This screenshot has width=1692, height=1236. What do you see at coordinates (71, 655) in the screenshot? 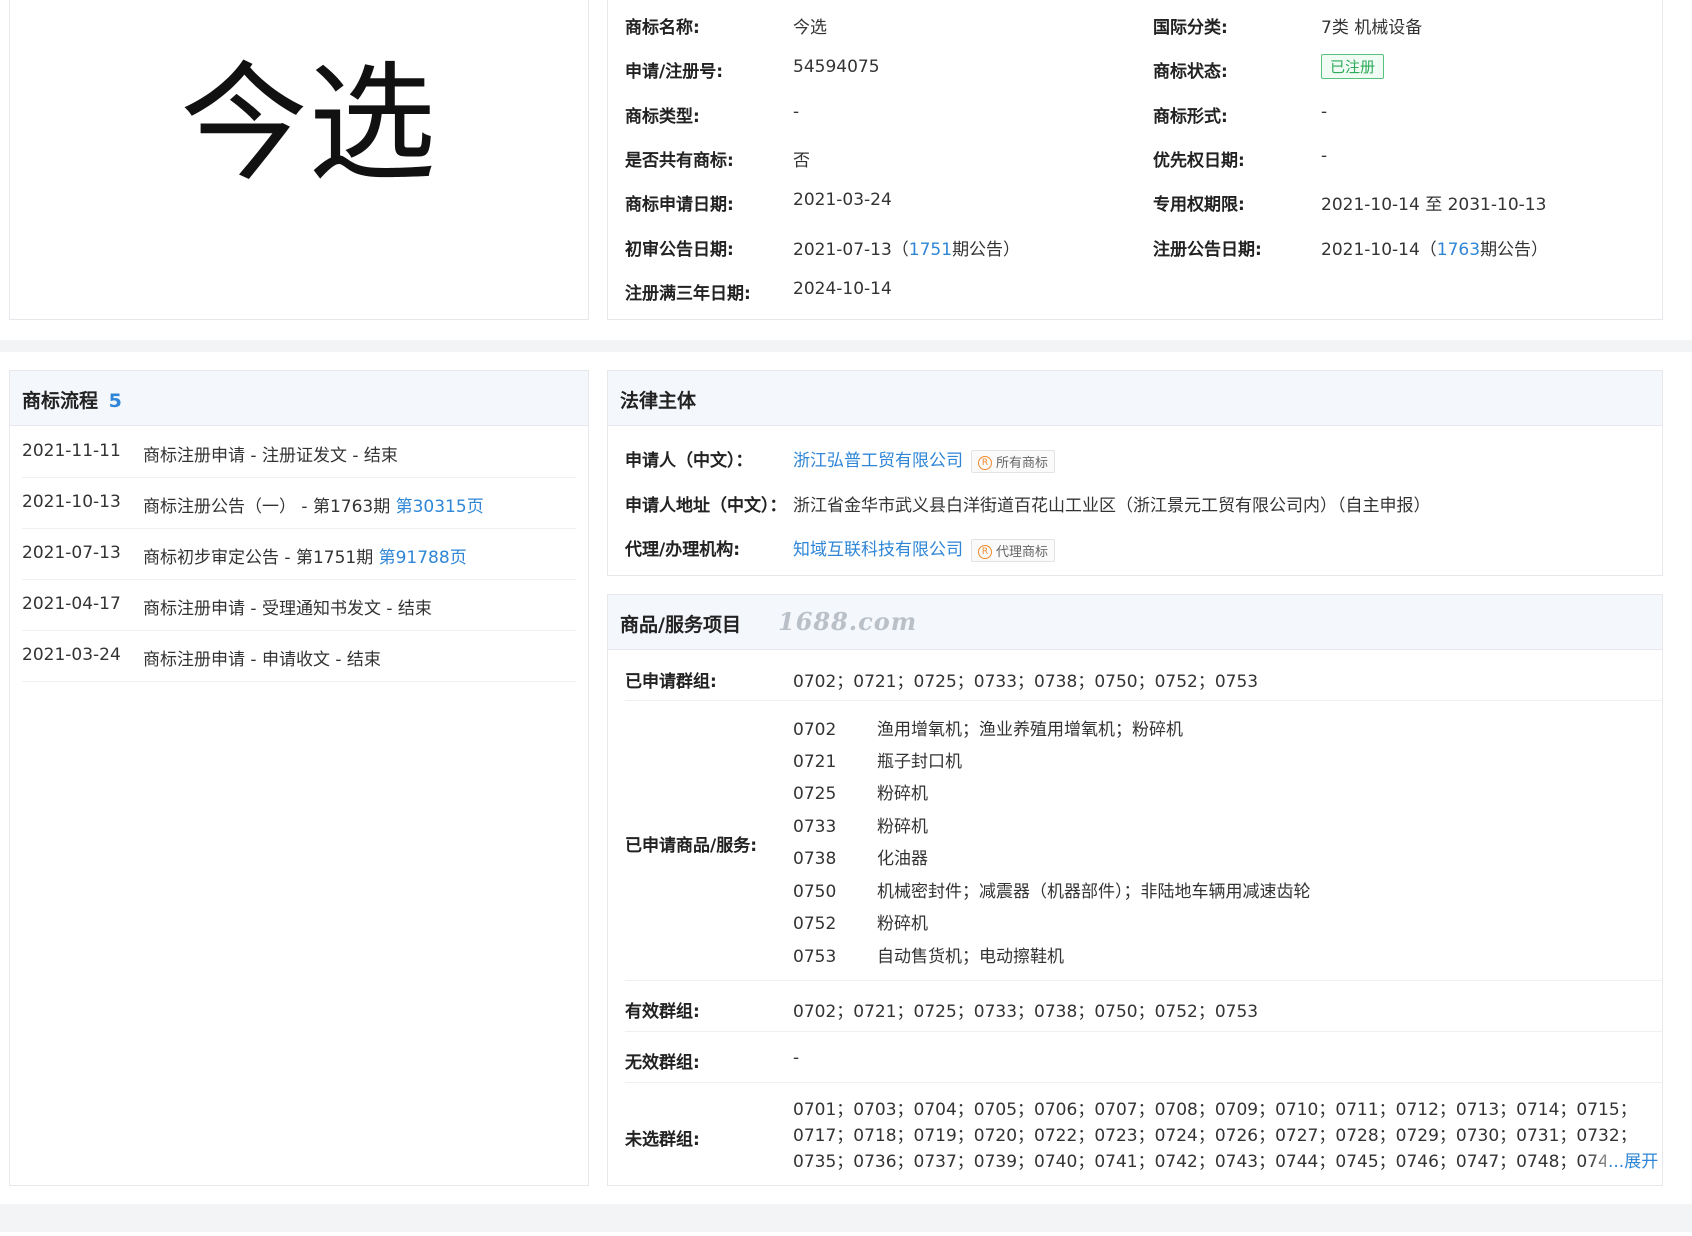
I see `flow-date: 2021-03-24` at bounding box center [71, 655].